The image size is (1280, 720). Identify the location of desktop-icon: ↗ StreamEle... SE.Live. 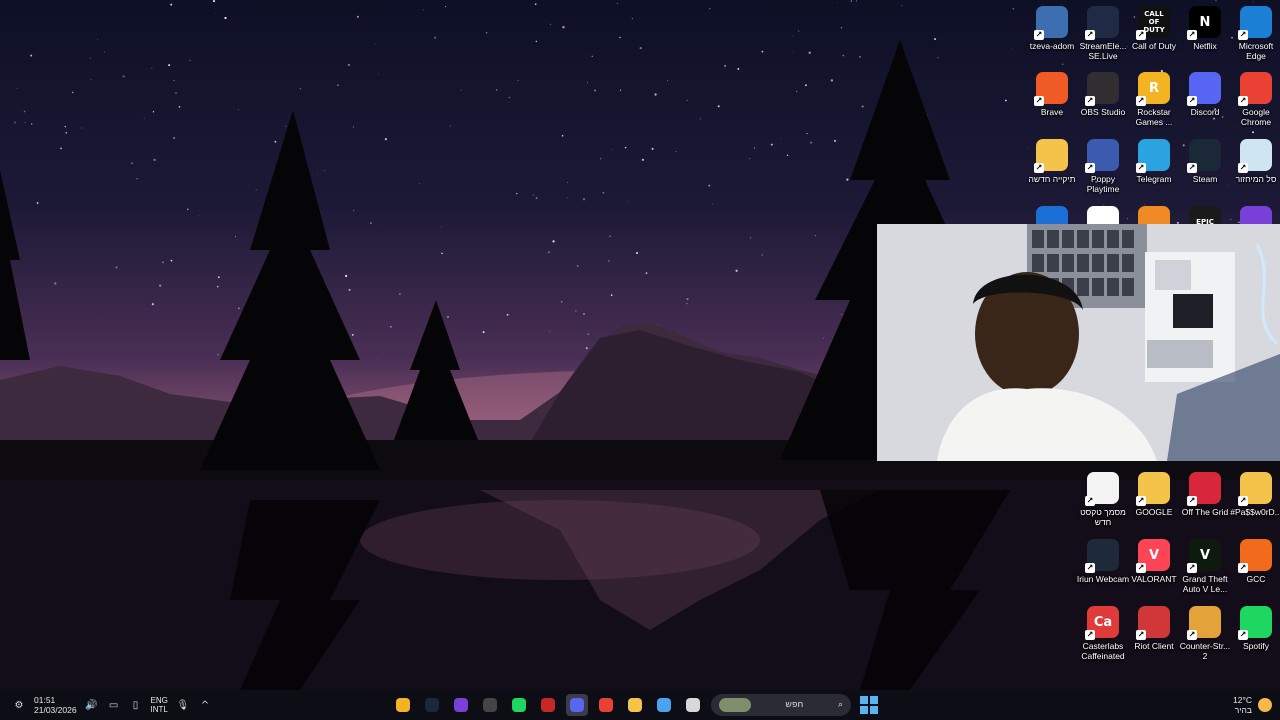
(1103, 33).